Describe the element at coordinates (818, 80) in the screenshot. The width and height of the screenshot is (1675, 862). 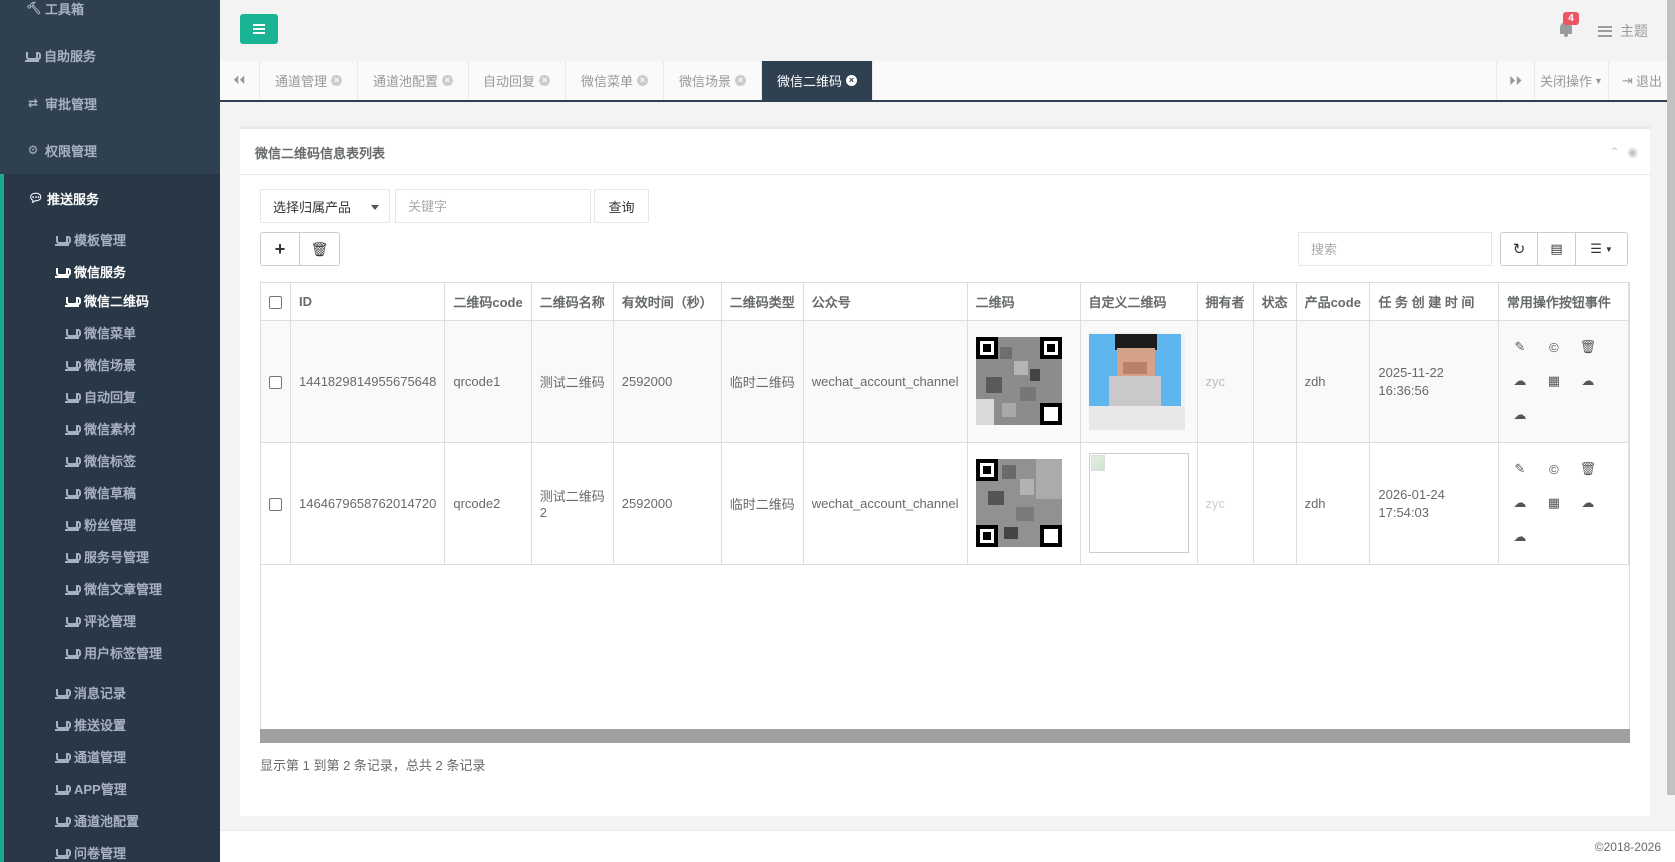
I see `tab-wechat-qrcode: 微信二维码 ×` at that location.